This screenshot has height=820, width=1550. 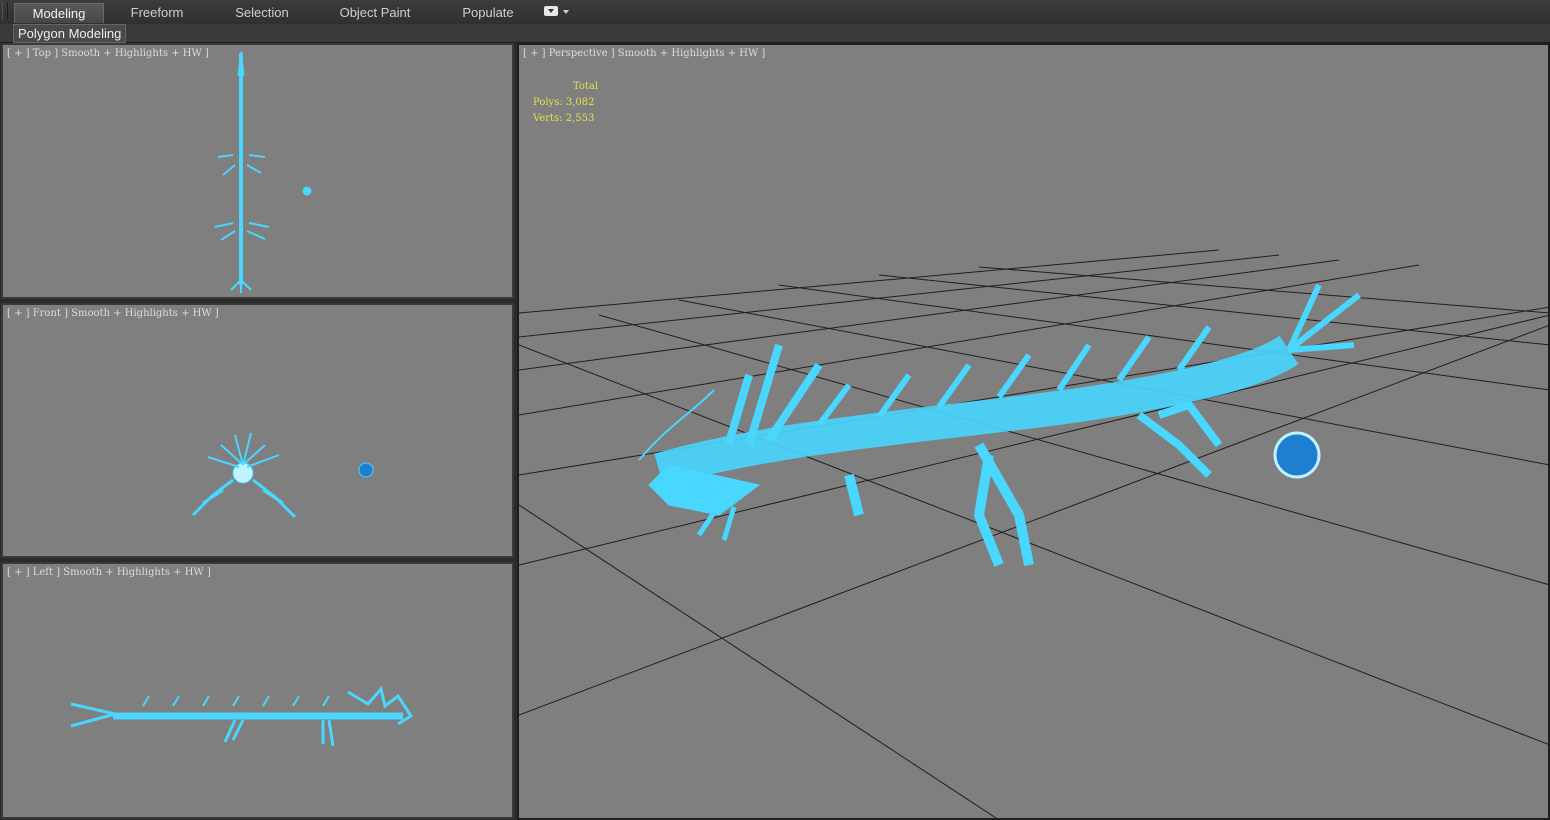 I want to click on stats-polys: Polys: 3,082, so click(x=564, y=102).